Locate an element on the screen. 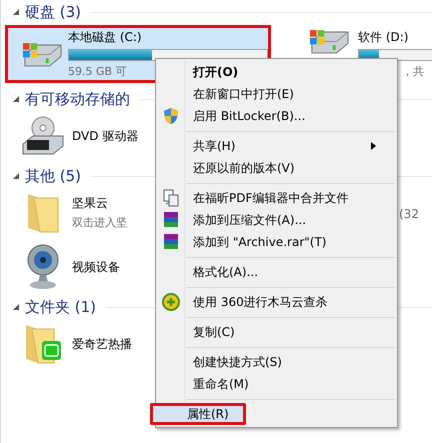  item-name: 坚果云 is located at coordinates (90, 203).